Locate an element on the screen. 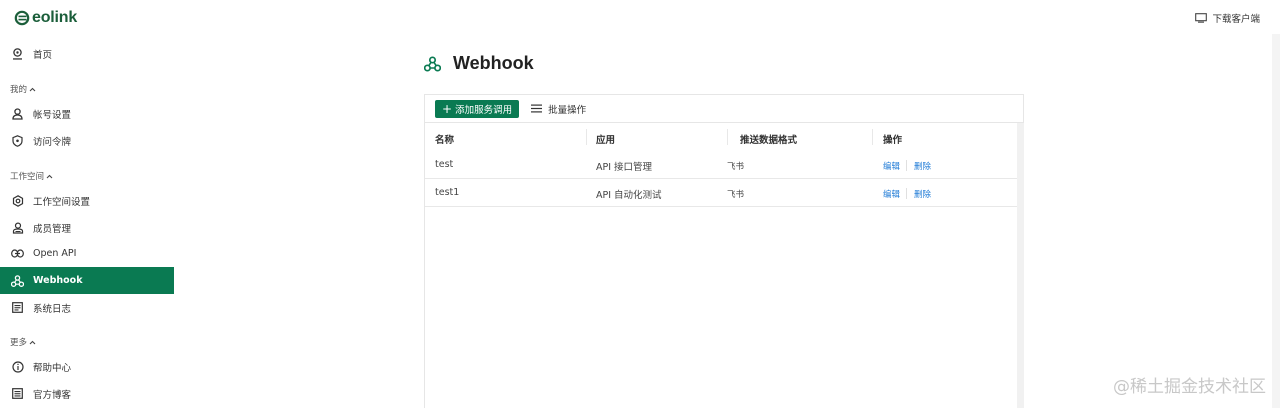  sidebar-item-webhook: Webhook is located at coordinates (87, 280).